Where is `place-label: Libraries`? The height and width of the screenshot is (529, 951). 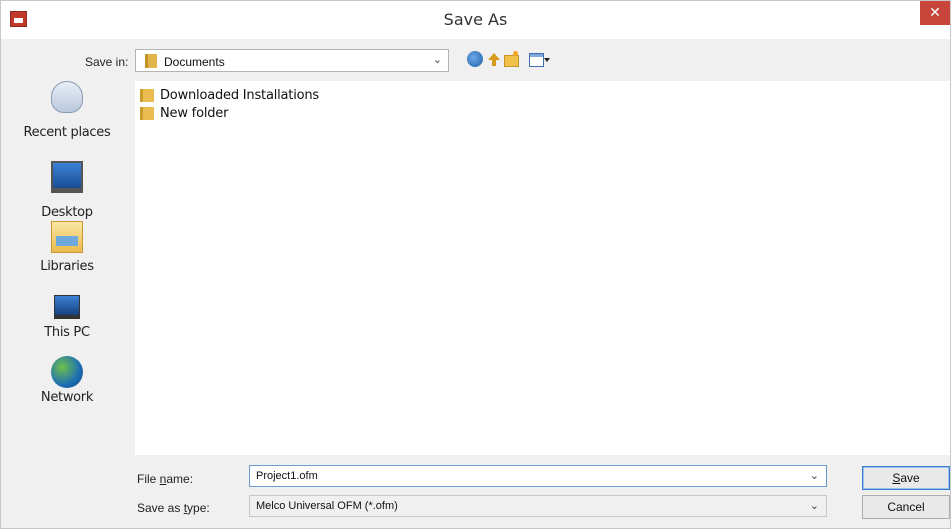
place-label: Libraries is located at coordinates (67, 266).